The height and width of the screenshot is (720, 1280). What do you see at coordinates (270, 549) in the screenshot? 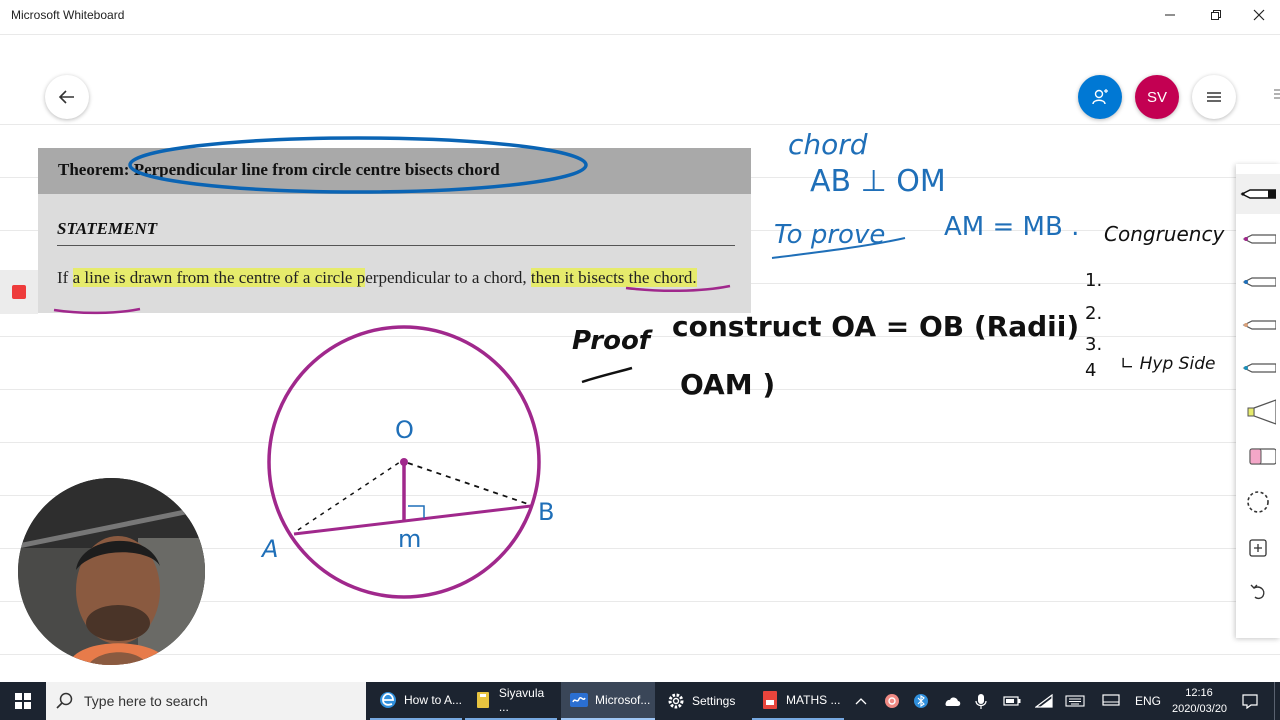
I see `label-a: A` at bounding box center [270, 549].